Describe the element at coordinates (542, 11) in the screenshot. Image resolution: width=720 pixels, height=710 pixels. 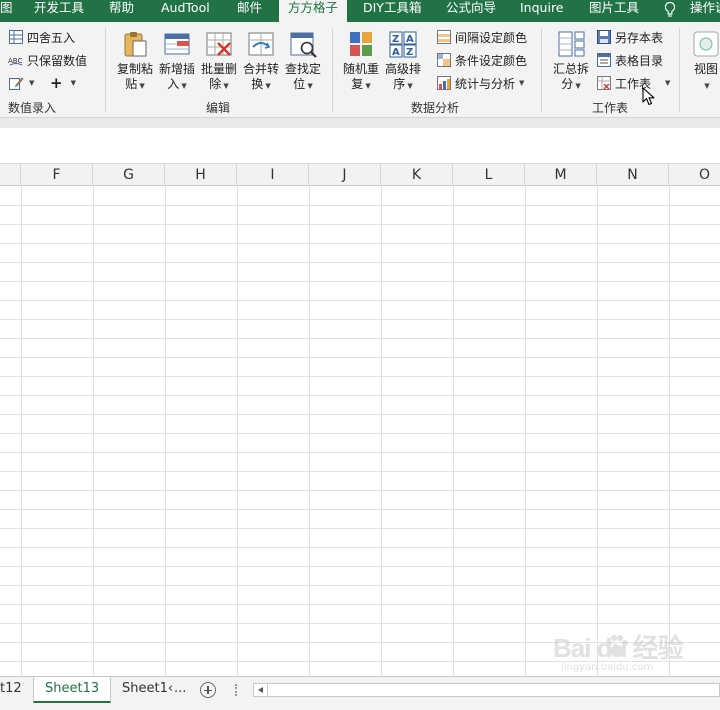
I see `tab-inquire: Inquire` at that location.